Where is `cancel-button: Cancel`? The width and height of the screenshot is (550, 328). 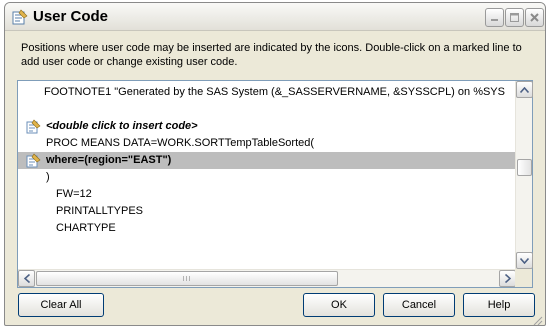 cancel-button: Cancel is located at coordinates (419, 305).